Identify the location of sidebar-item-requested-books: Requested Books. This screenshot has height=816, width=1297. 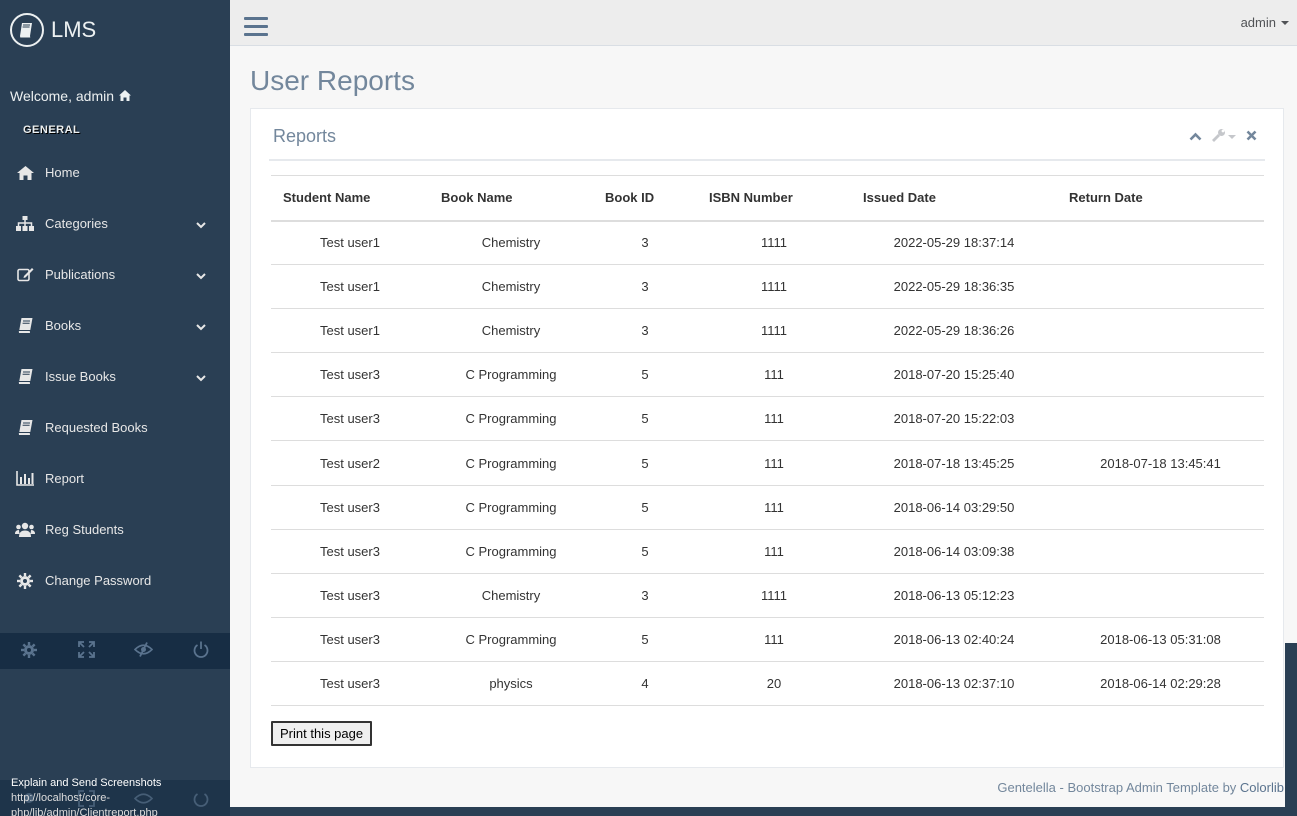
(115, 427).